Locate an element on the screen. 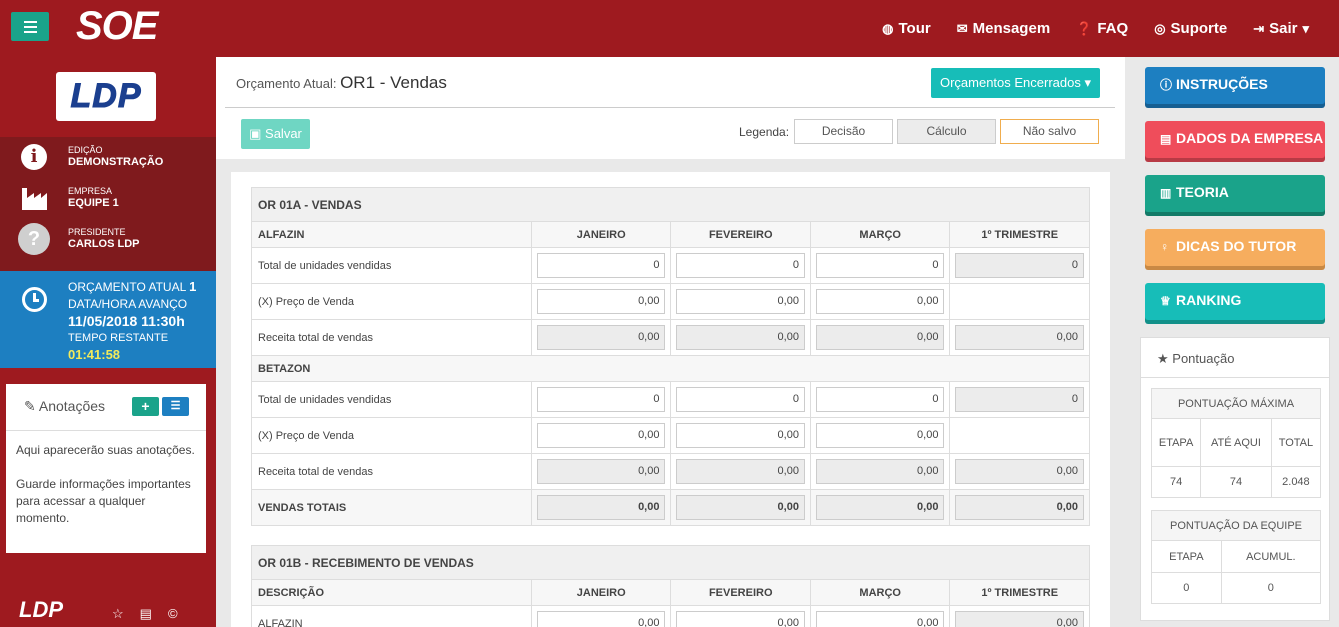 This screenshot has width=1339, height=627. company-label: EMPRESA is located at coordinates (90, 191).